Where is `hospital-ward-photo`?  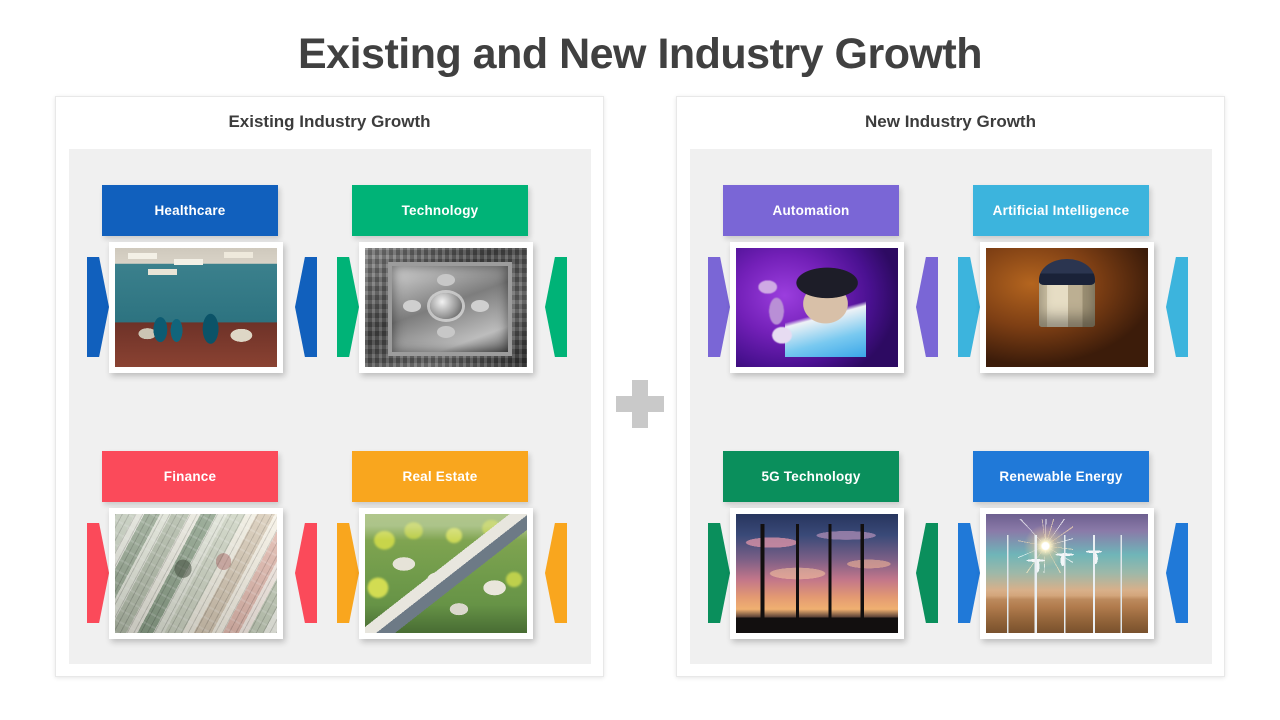 hospital-ward-photo is located at coordinates (196, 307).